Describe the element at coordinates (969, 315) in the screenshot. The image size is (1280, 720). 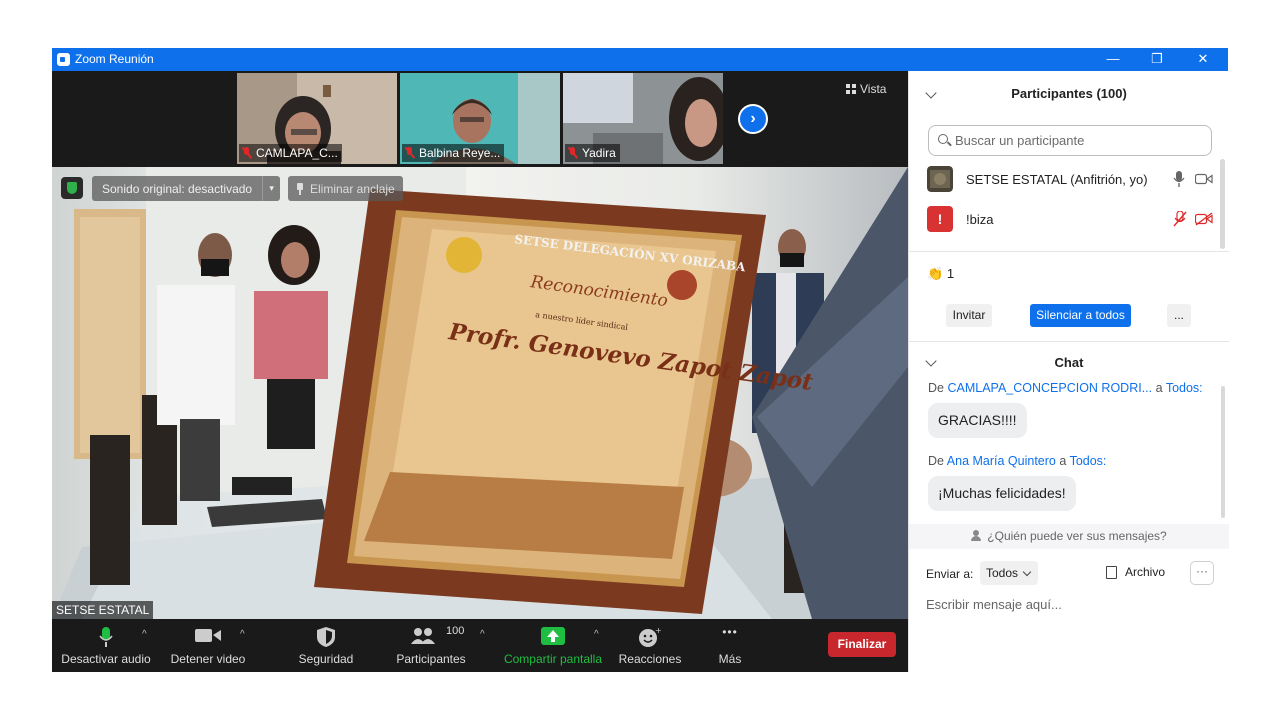
I see `invite-button: Invitar` at that location.